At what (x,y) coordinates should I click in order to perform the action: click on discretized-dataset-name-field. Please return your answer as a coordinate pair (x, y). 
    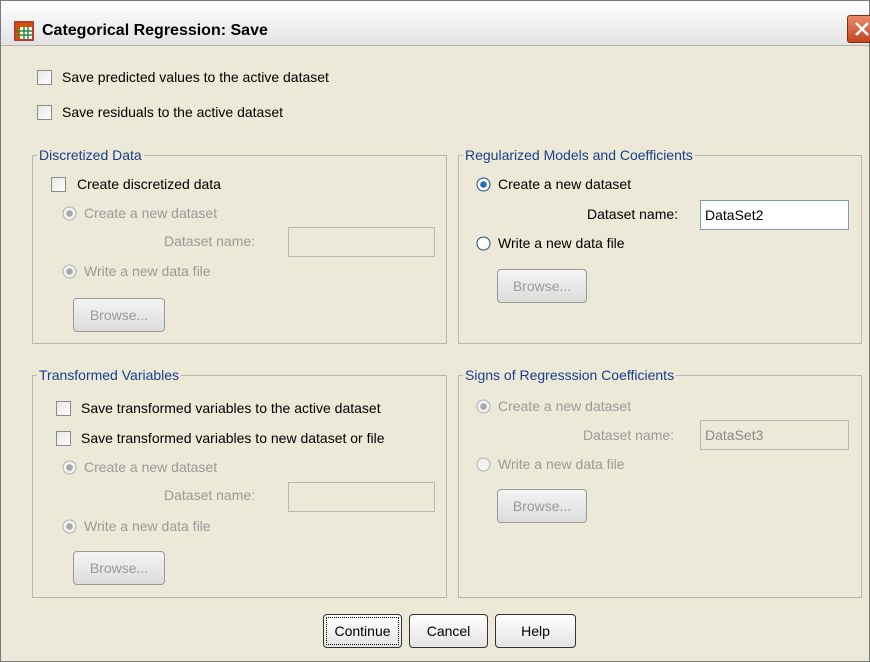
    Looking at the image, I should click on (361, 242).